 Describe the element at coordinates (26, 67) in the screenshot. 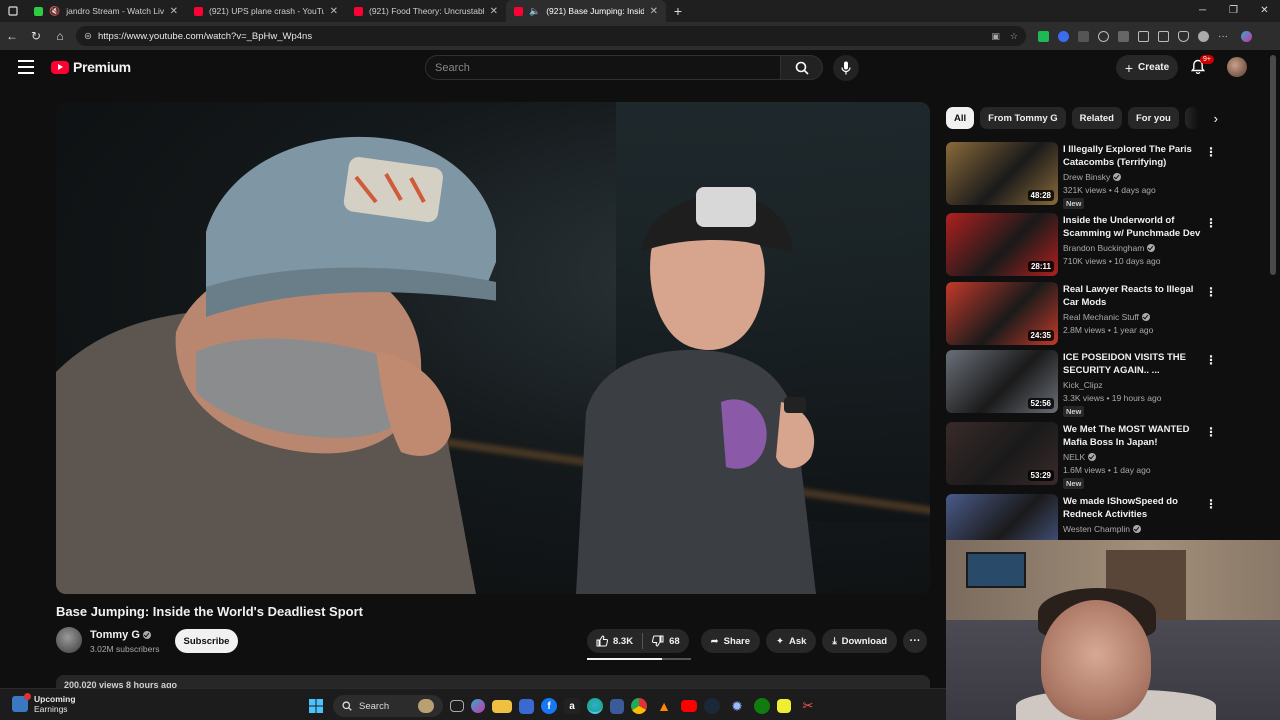

I see `hamburger-menu-icon` at that location.